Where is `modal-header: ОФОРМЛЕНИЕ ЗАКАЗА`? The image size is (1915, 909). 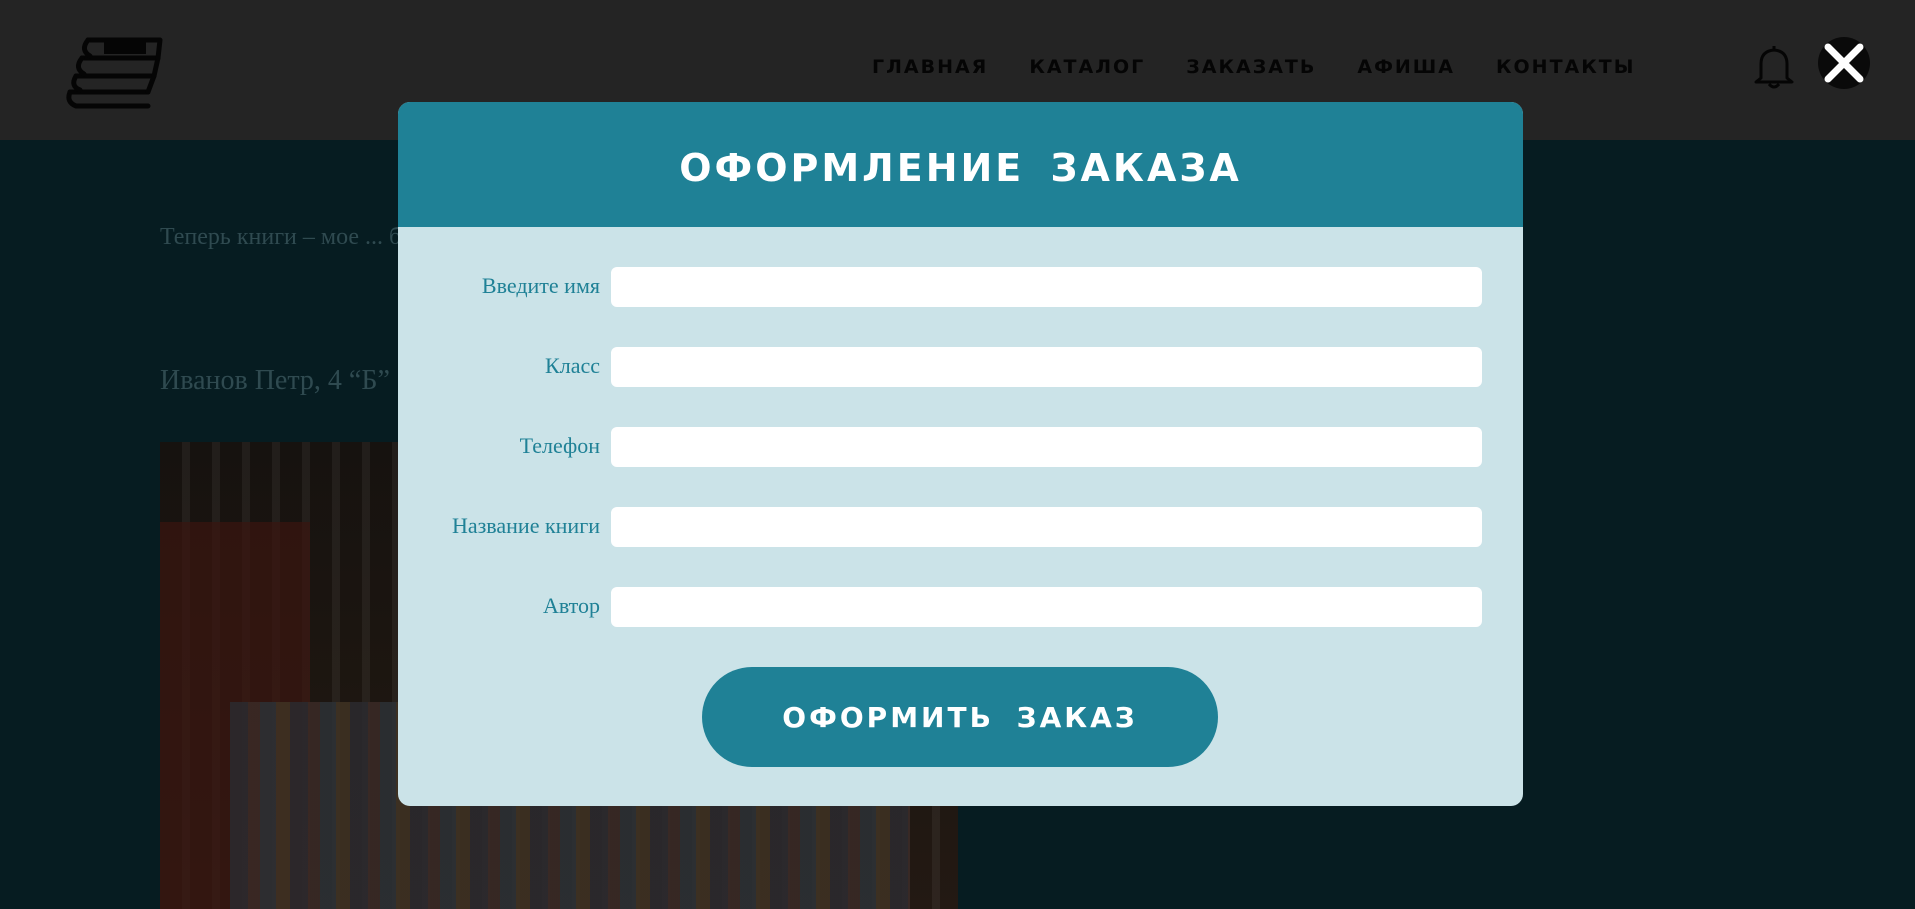
modal-header: ОФОРМЛЕНИЕ ЗАКАЗА is located at coordinates (960, 164).